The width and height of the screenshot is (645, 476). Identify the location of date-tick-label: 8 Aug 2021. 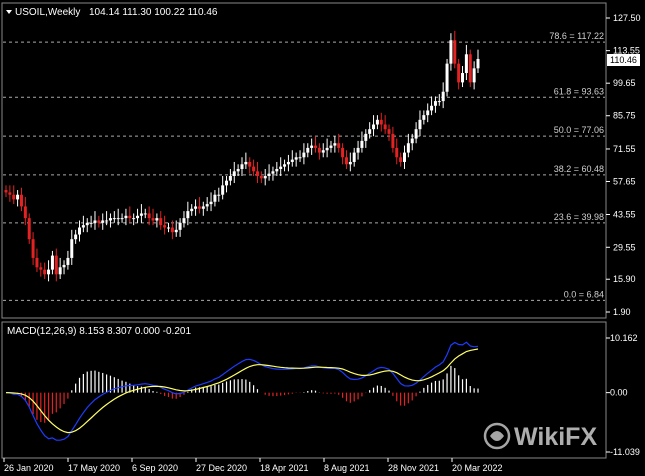
(347, 468).